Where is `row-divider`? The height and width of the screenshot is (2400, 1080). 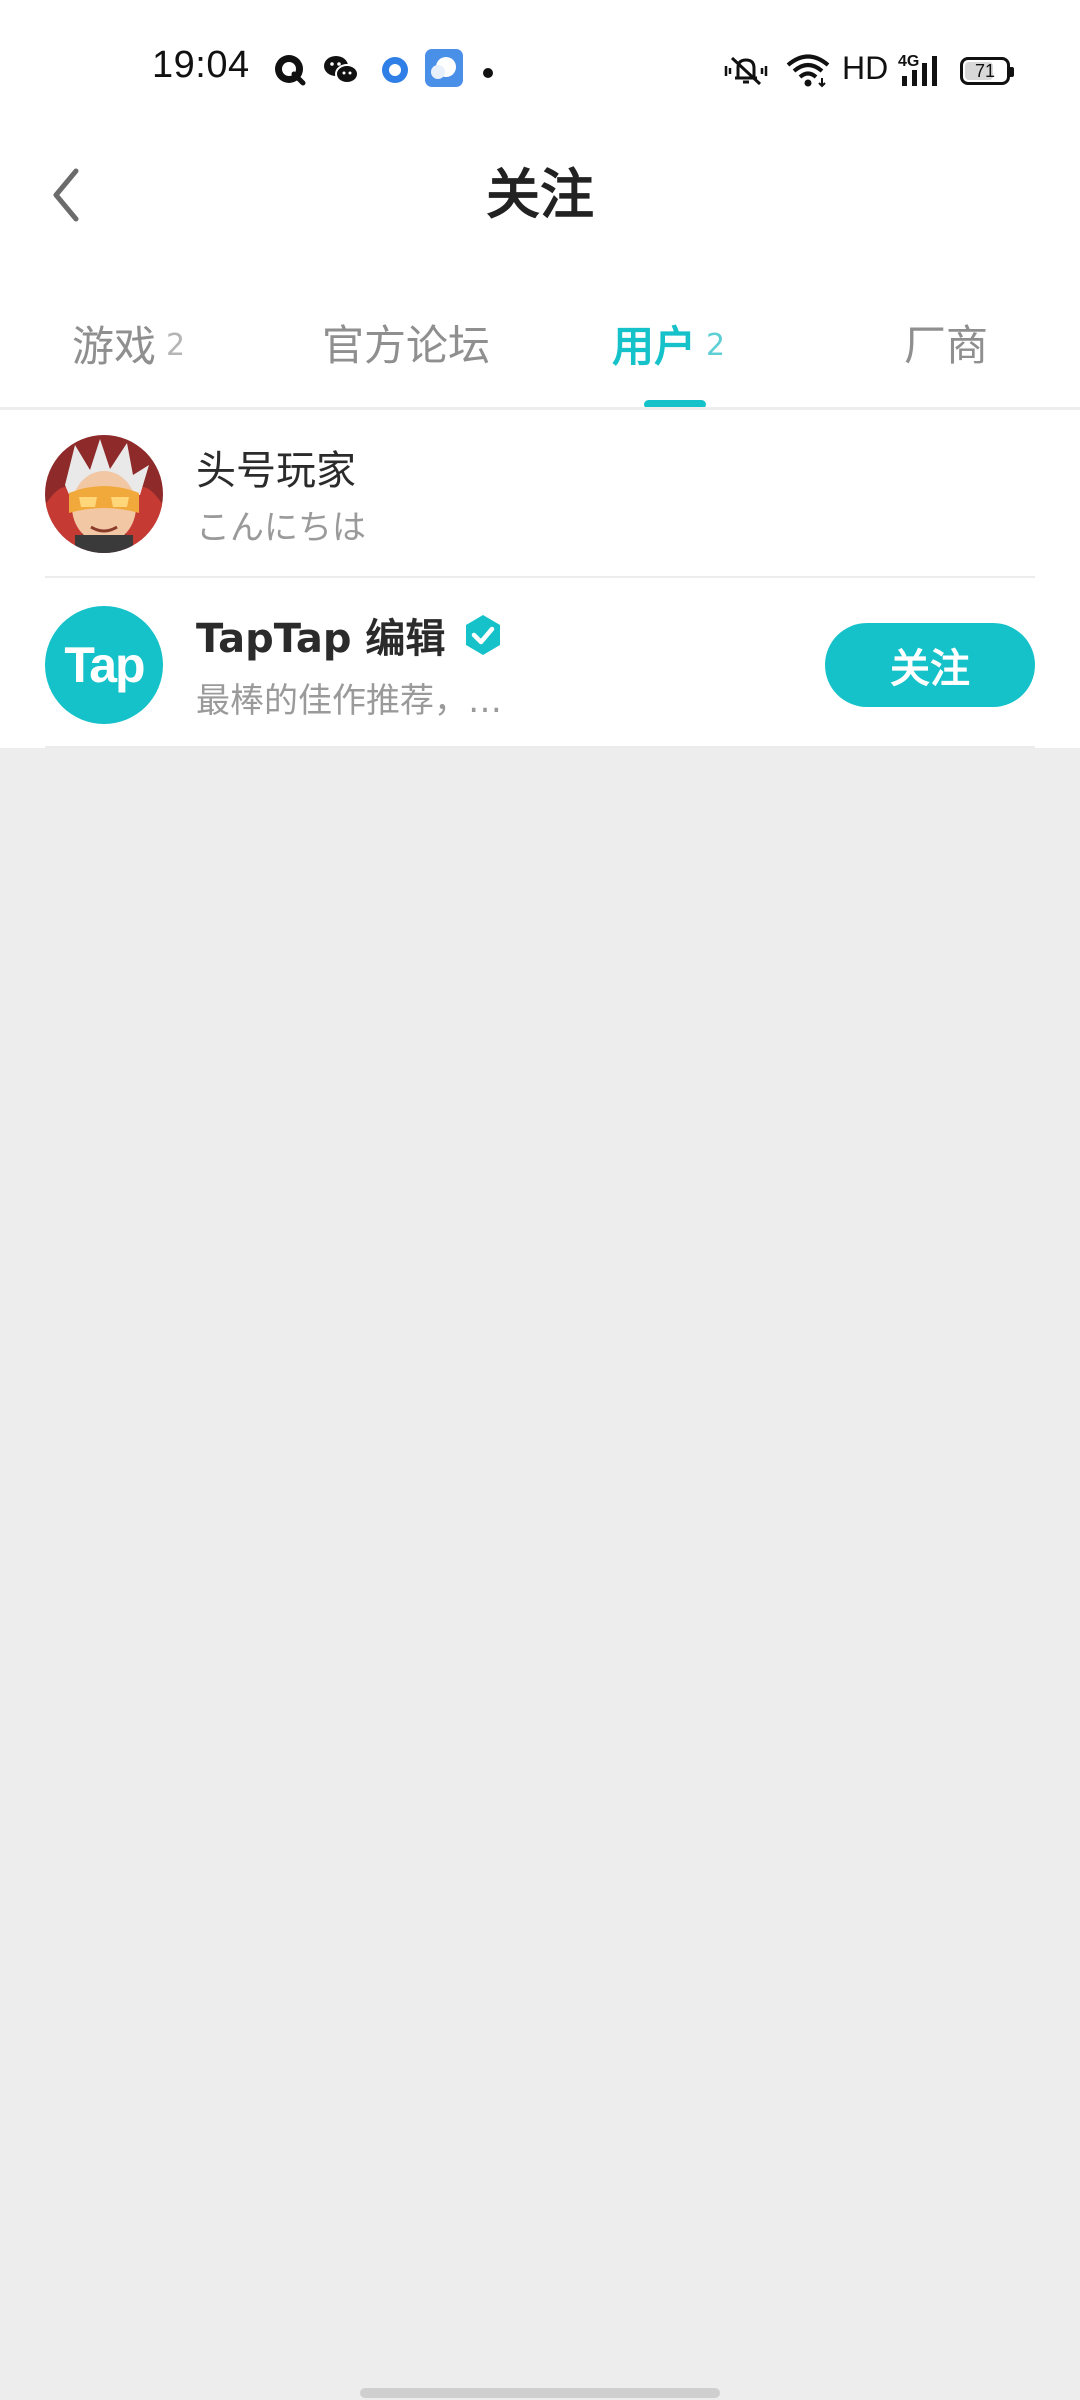
row-divider is located at coordinates (540, 747).